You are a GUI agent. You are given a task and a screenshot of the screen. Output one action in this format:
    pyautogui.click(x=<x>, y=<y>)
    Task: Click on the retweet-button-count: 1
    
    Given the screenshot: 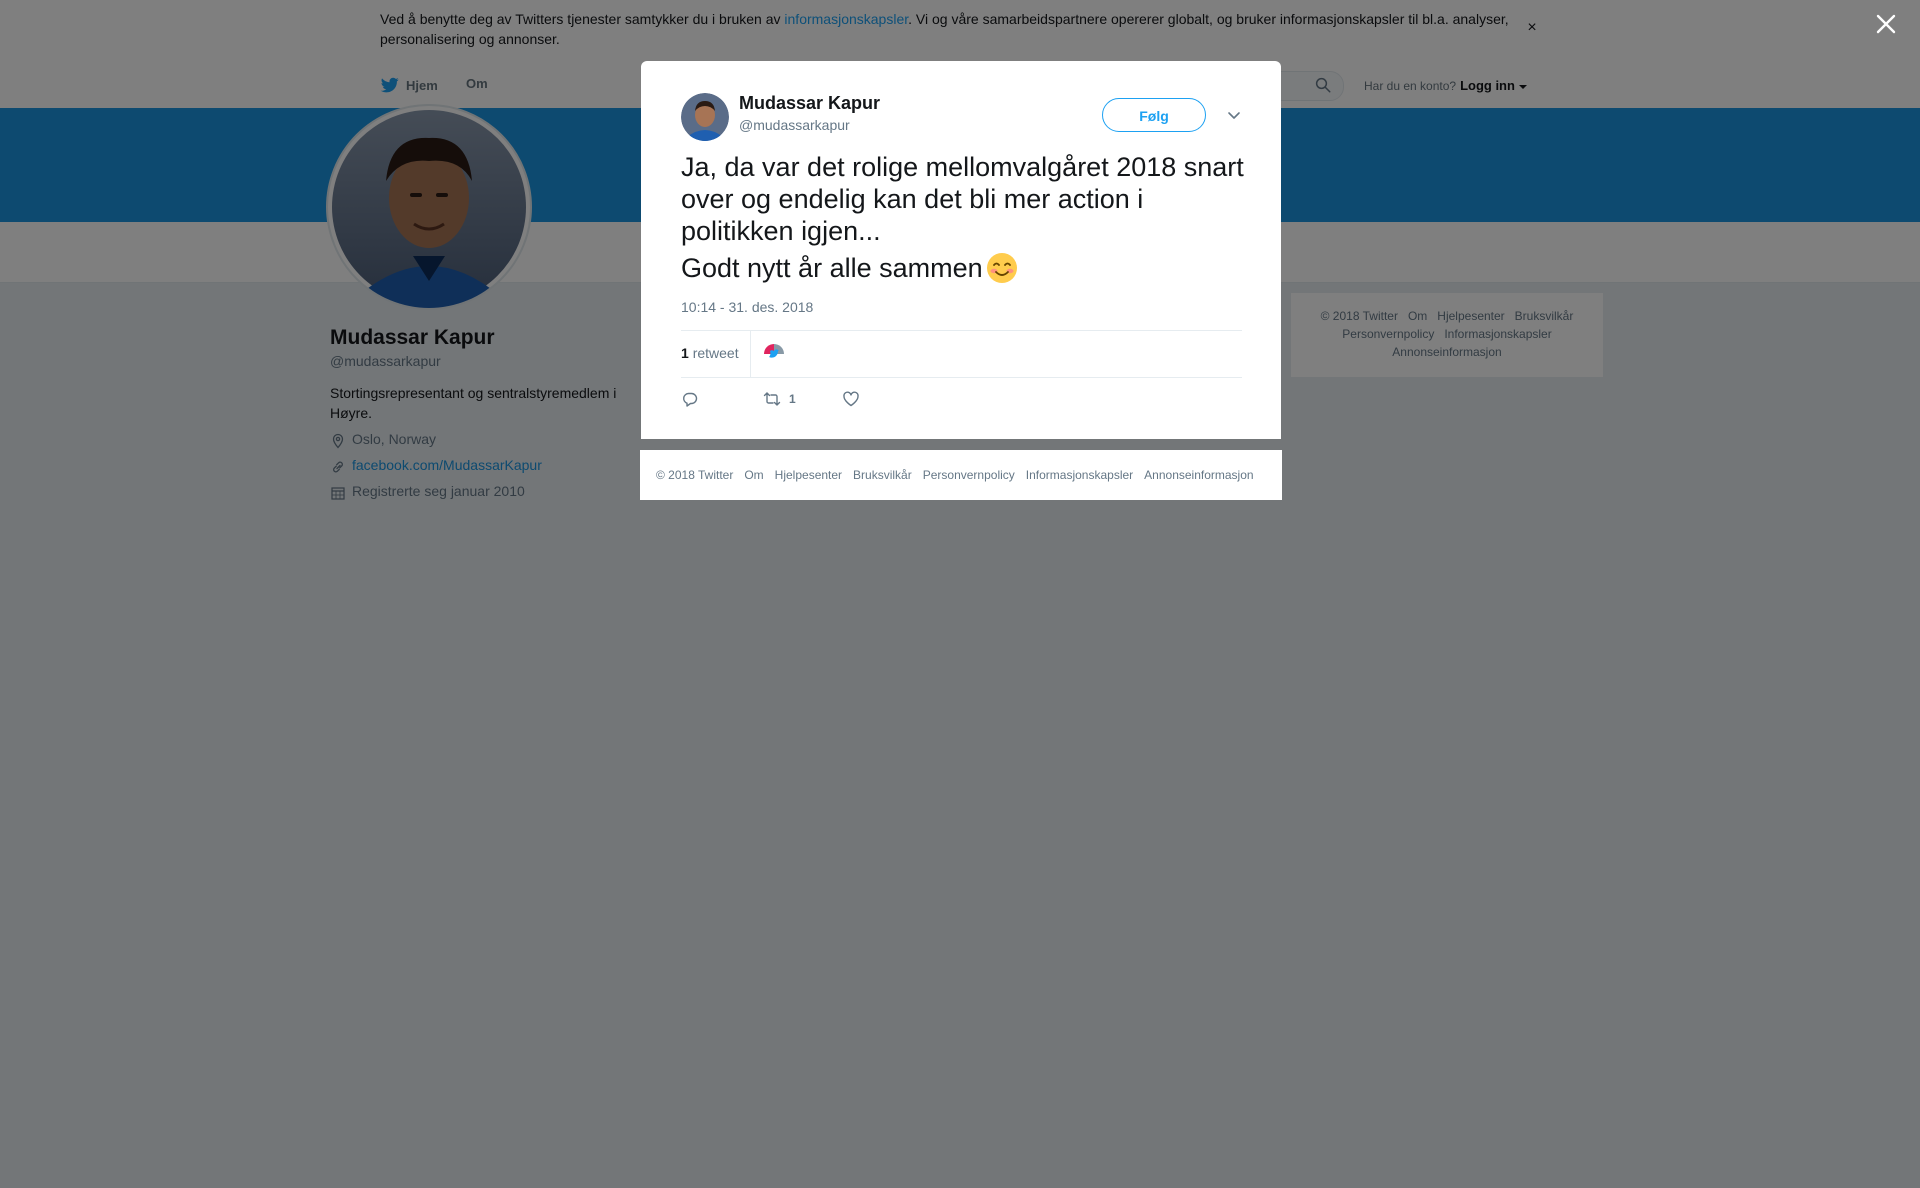 What is the action you would take?
    pyautogui.click(x=792, y=399)
    